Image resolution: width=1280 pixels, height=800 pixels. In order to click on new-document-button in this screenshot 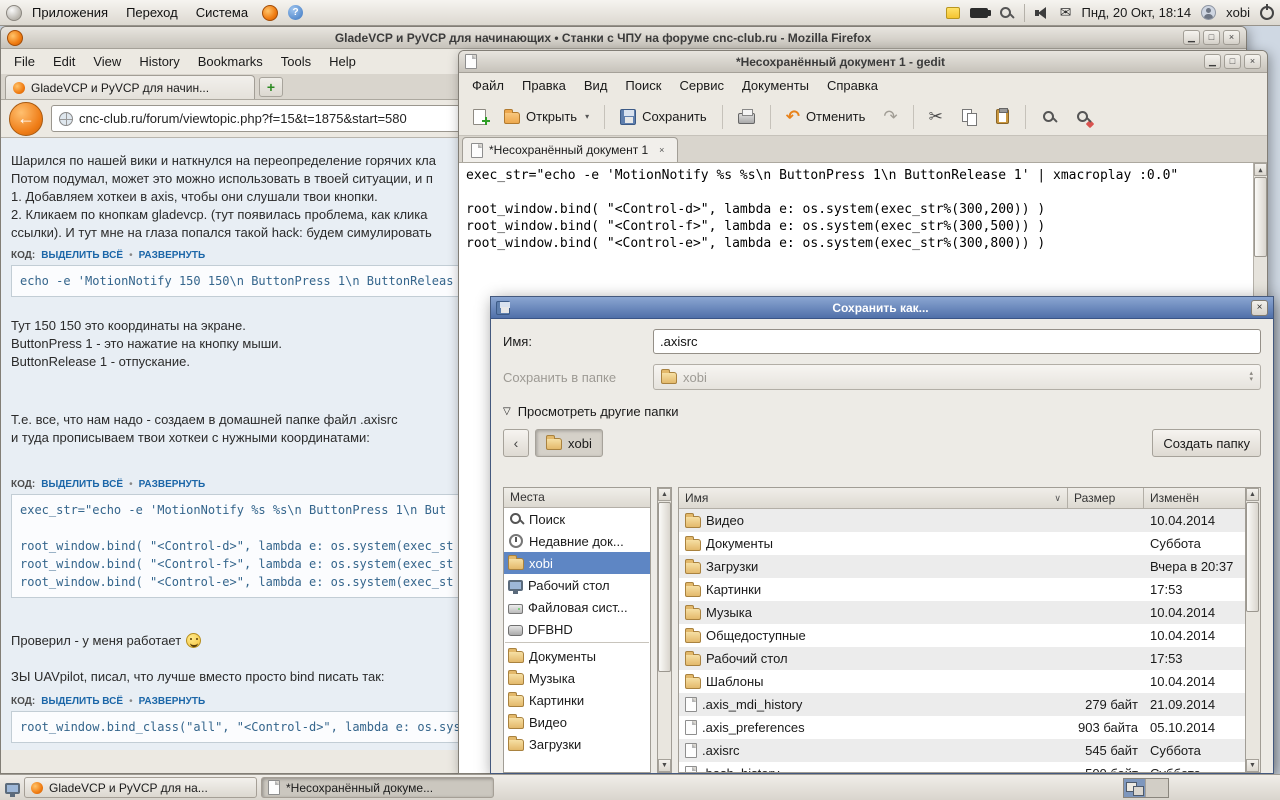, I will do `click(479, 117)`.